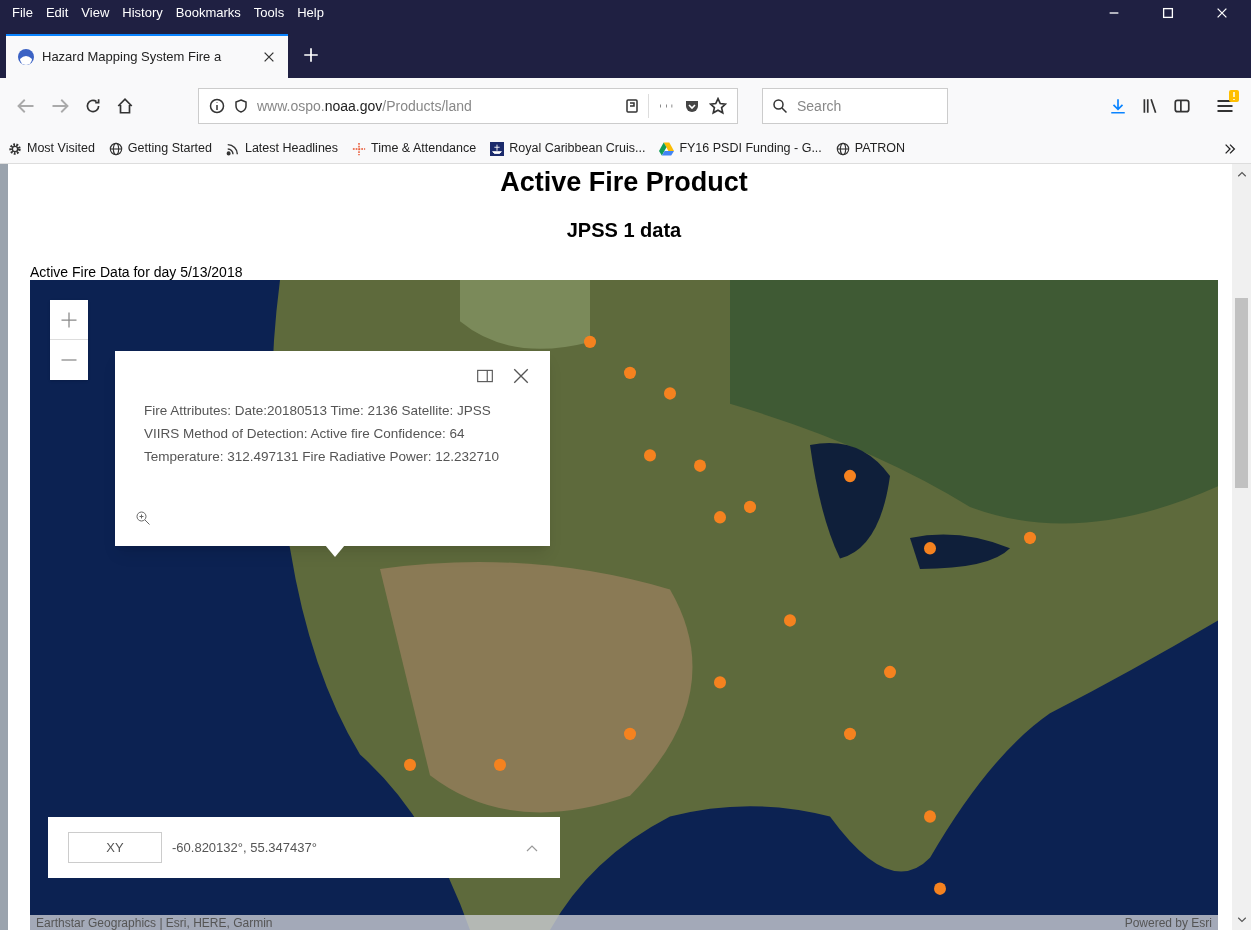 Image resolution: width=1251 pixels, height=930 pixels. Describe the element at coordinates (497, 148) in the screenshot. I see `ship-icon` at that location.